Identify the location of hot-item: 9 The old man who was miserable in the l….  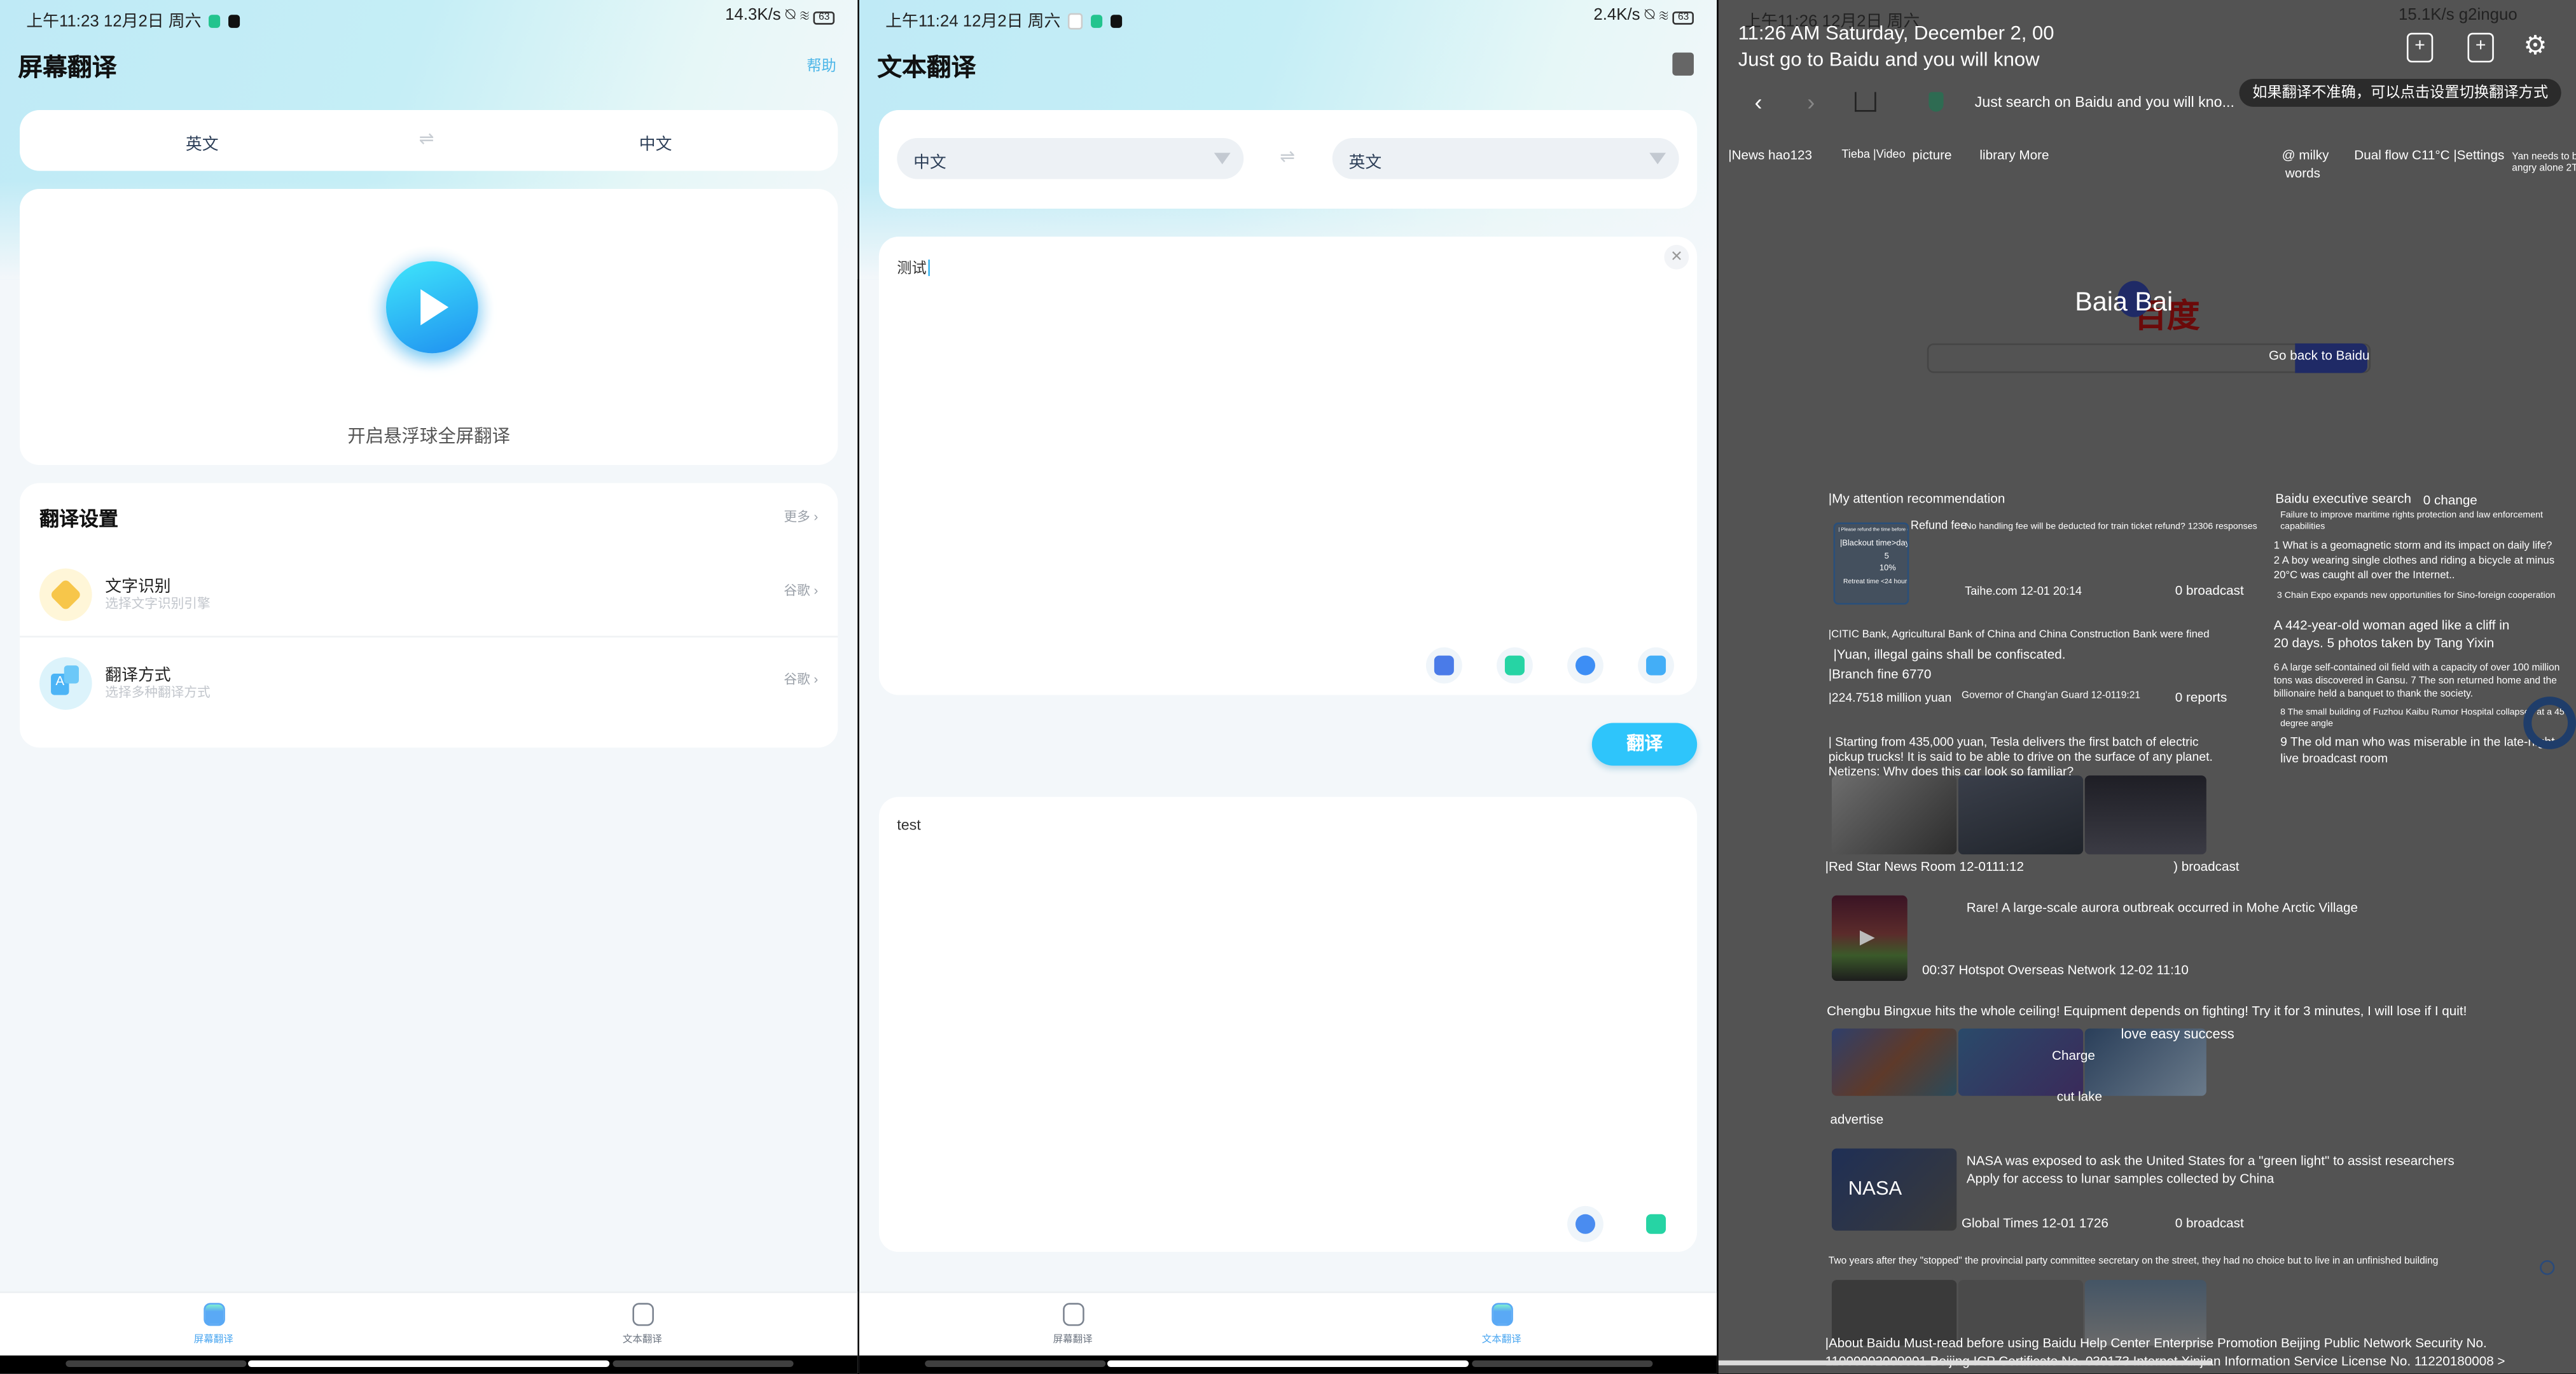
(2417, 742).